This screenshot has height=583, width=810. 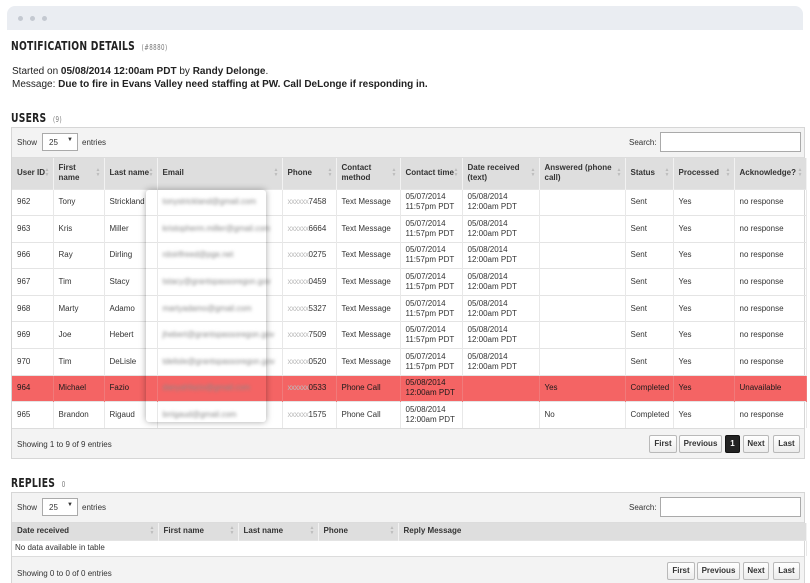 What do you see at coordinates (68, 308) in the screenshot?
I see `first-name-cell-text: Marty` at bounding box center [68, 308].